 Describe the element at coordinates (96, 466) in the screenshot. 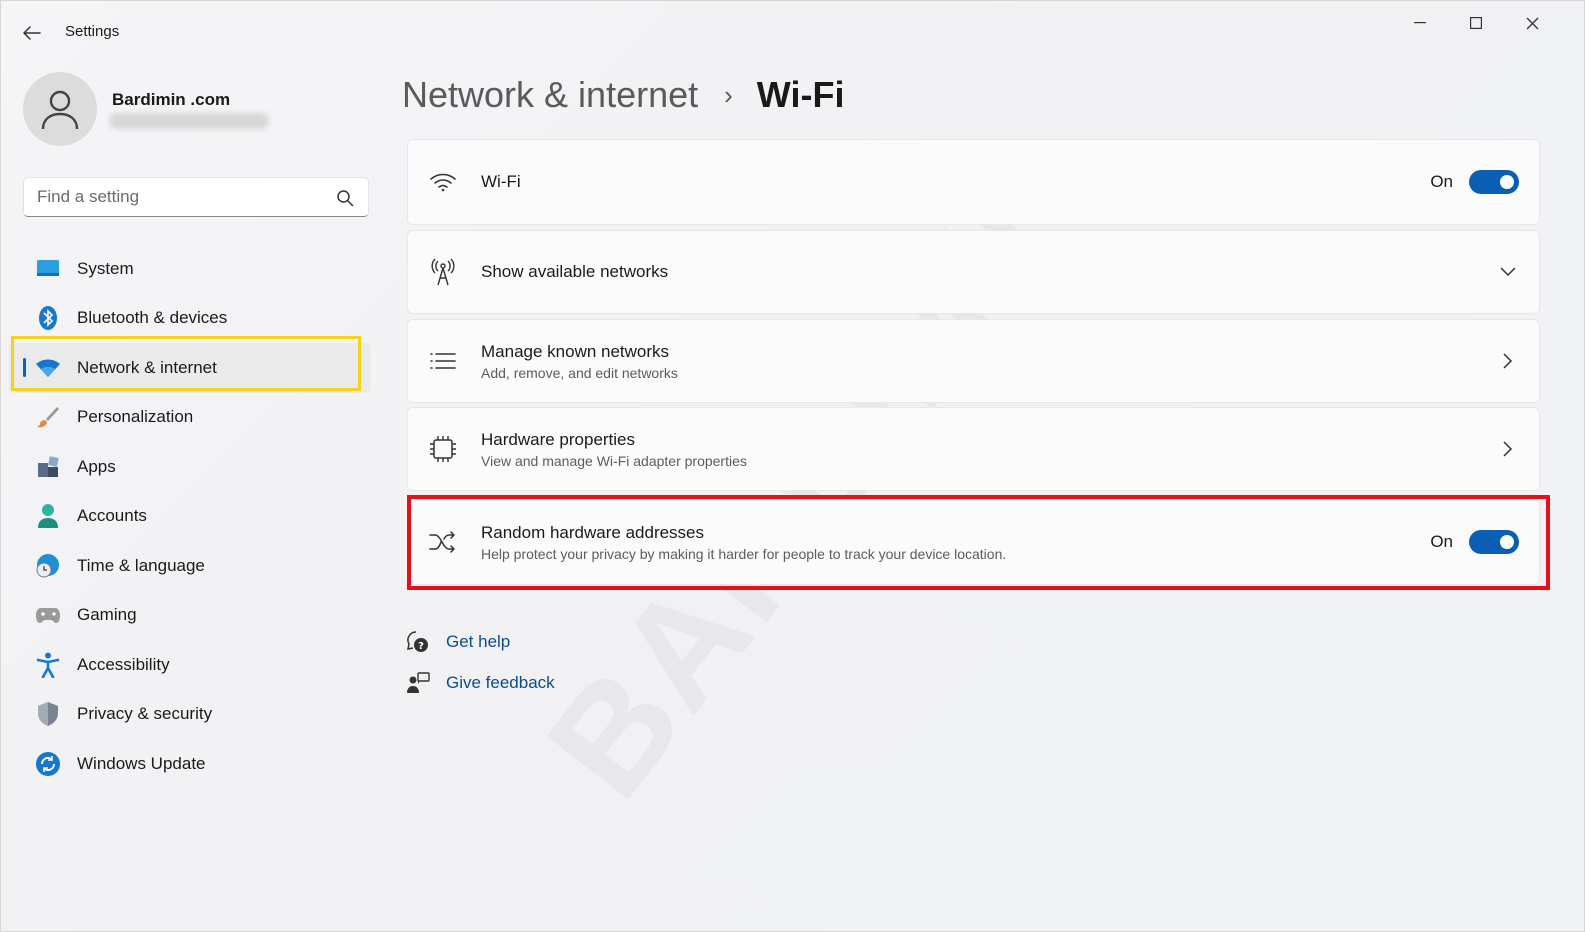

I see `sidebar-item-label: Apps` at that location.